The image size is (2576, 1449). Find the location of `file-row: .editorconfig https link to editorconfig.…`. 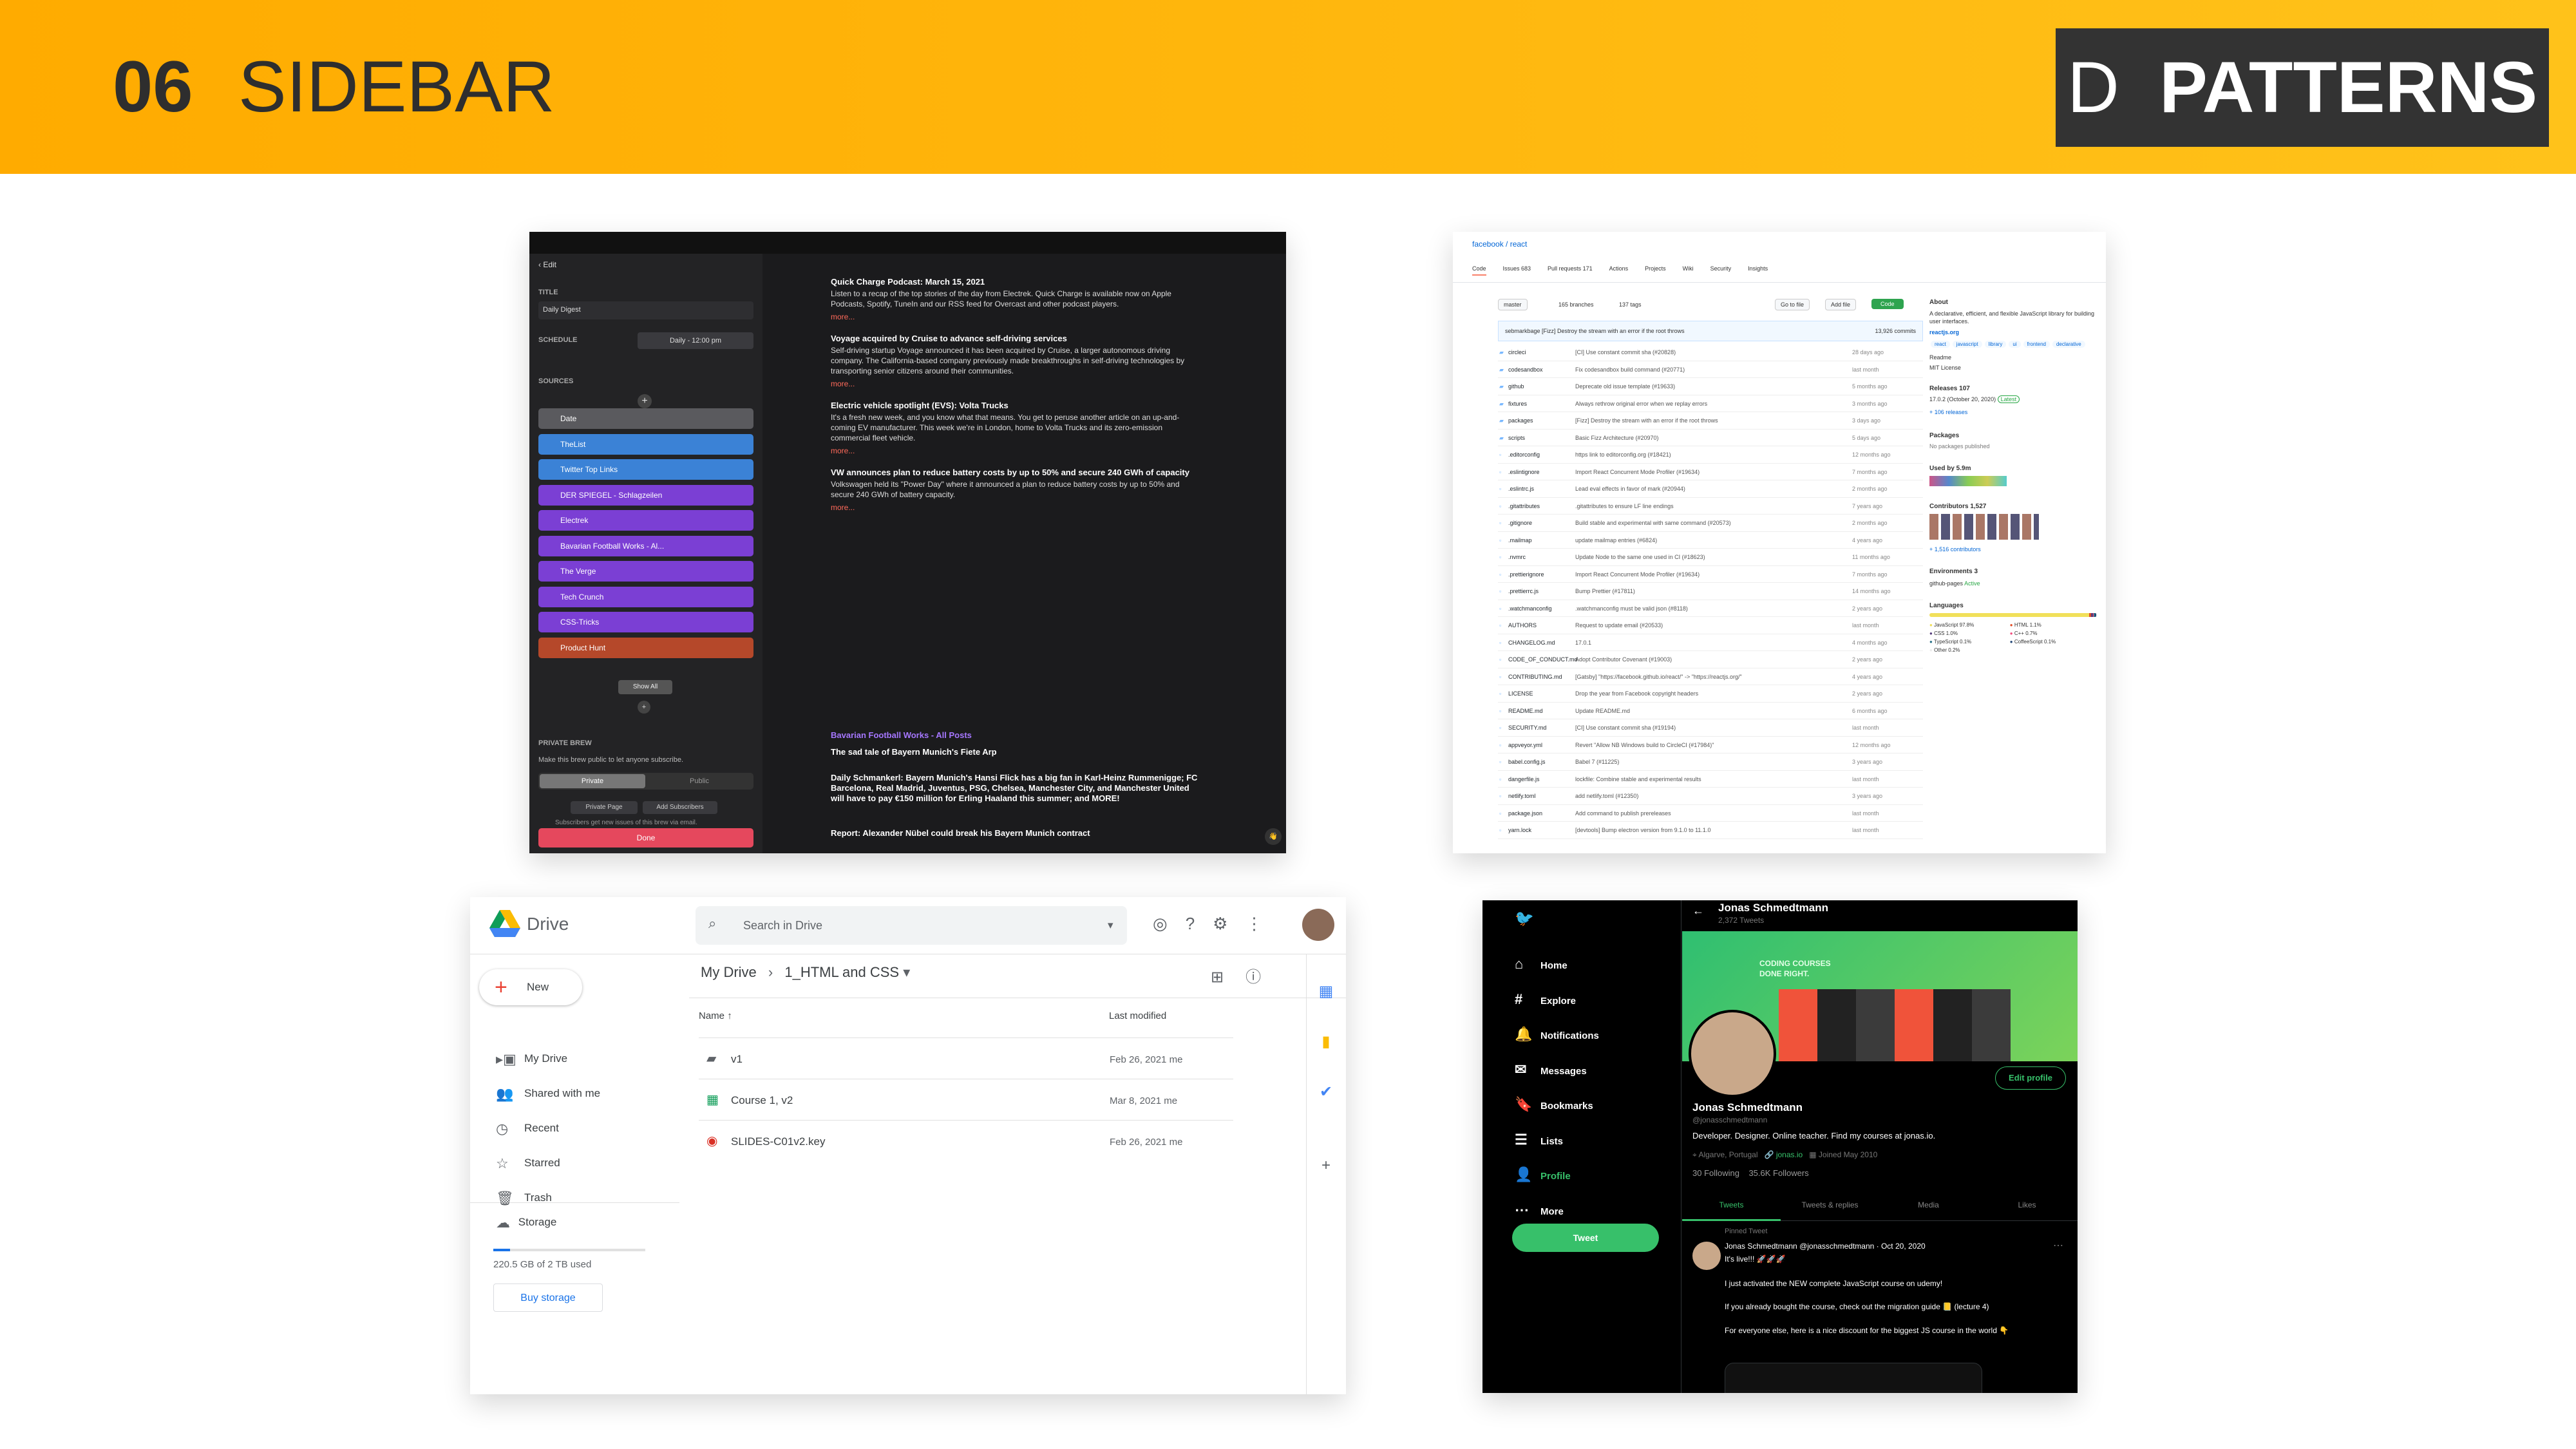

file-row: .editorconfig https link to editorconfig.… is located at coordinates (1710, 455).